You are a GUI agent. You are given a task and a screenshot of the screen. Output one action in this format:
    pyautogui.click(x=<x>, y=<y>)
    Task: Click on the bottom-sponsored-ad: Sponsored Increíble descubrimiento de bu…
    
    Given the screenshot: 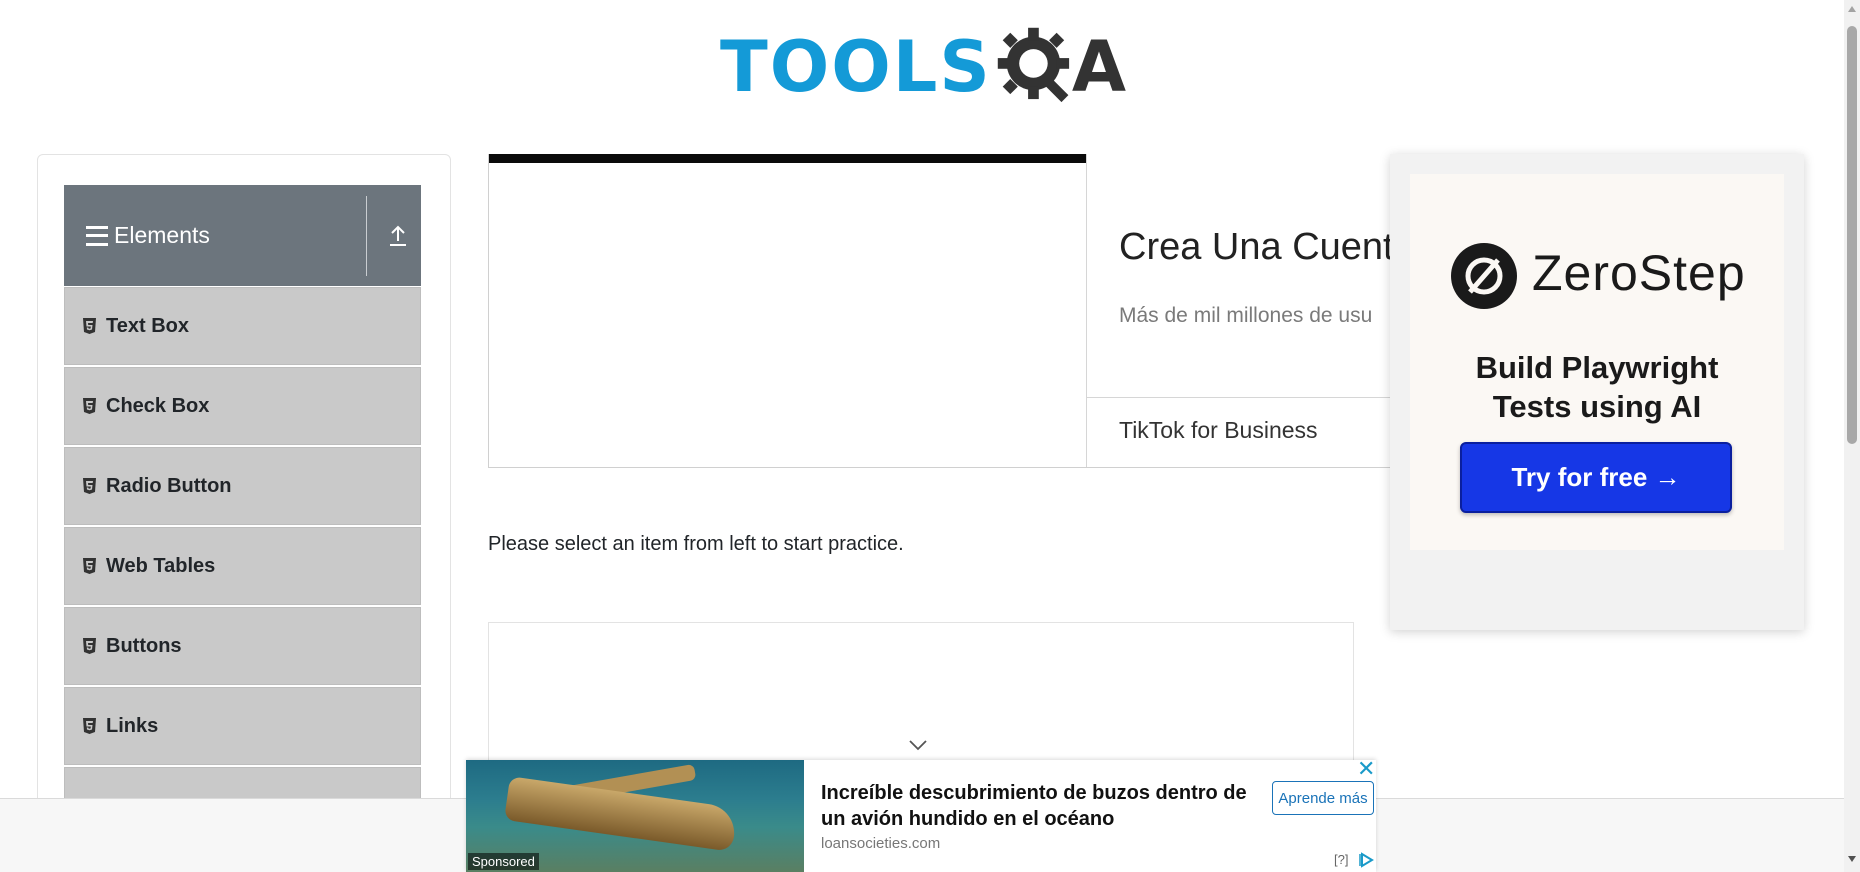 What is the action you would take?
    pyautogui.click(x=921, y=815)
    